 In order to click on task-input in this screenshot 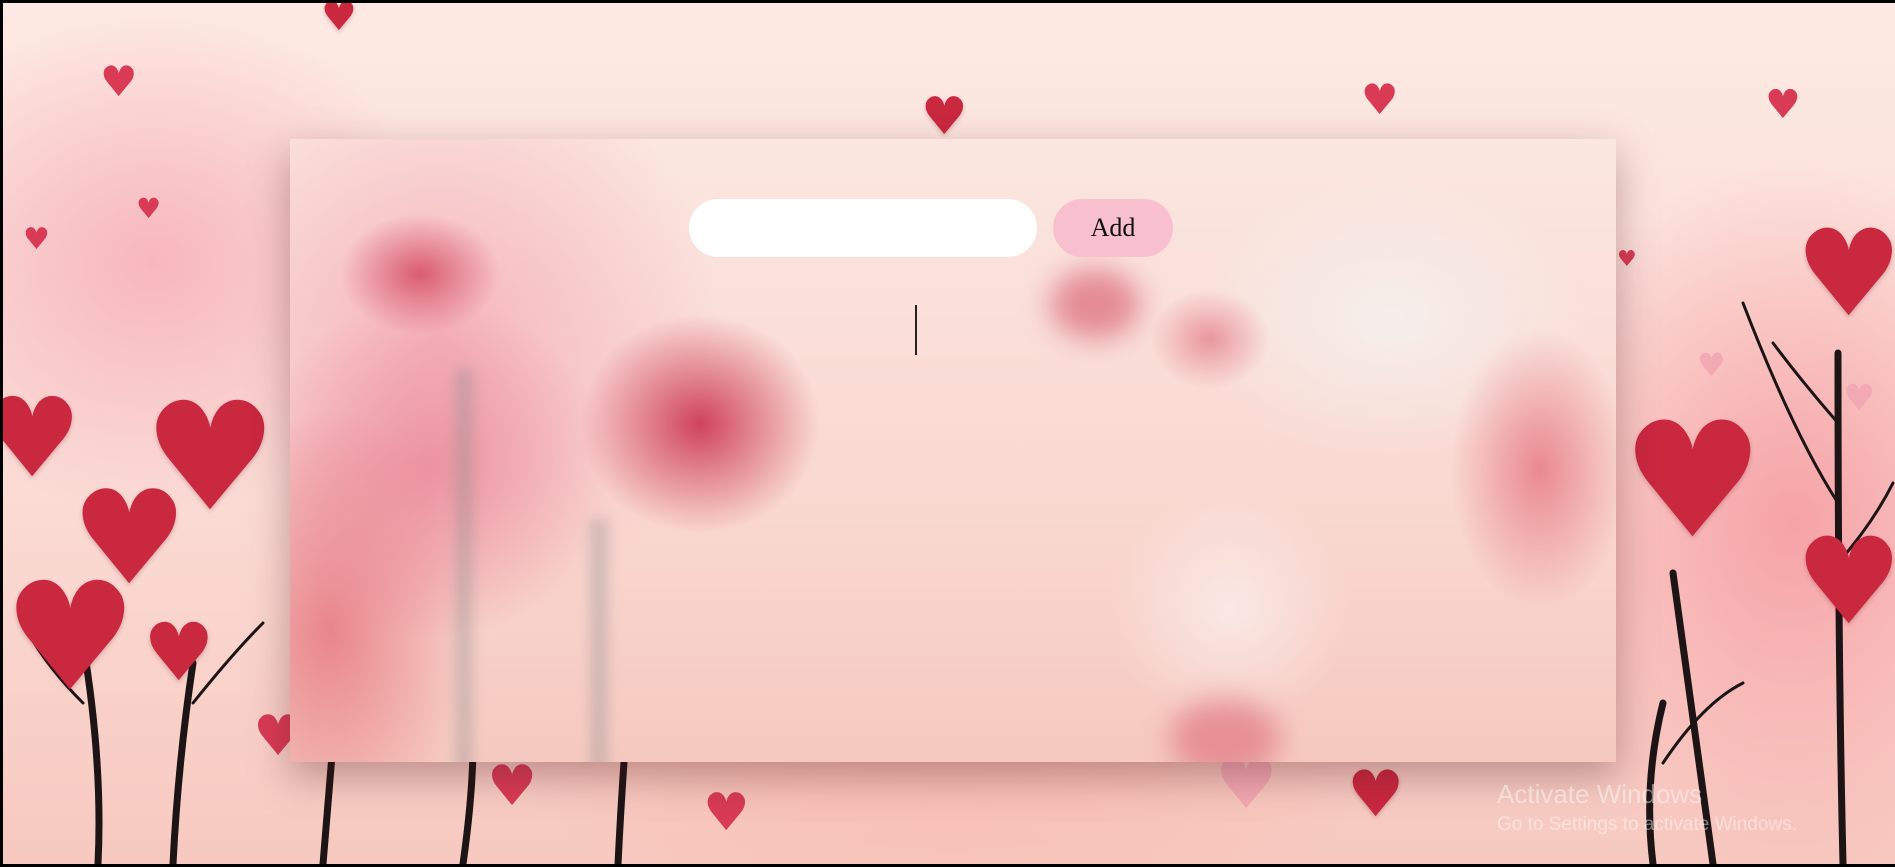, I will do `click(863, 228)`.